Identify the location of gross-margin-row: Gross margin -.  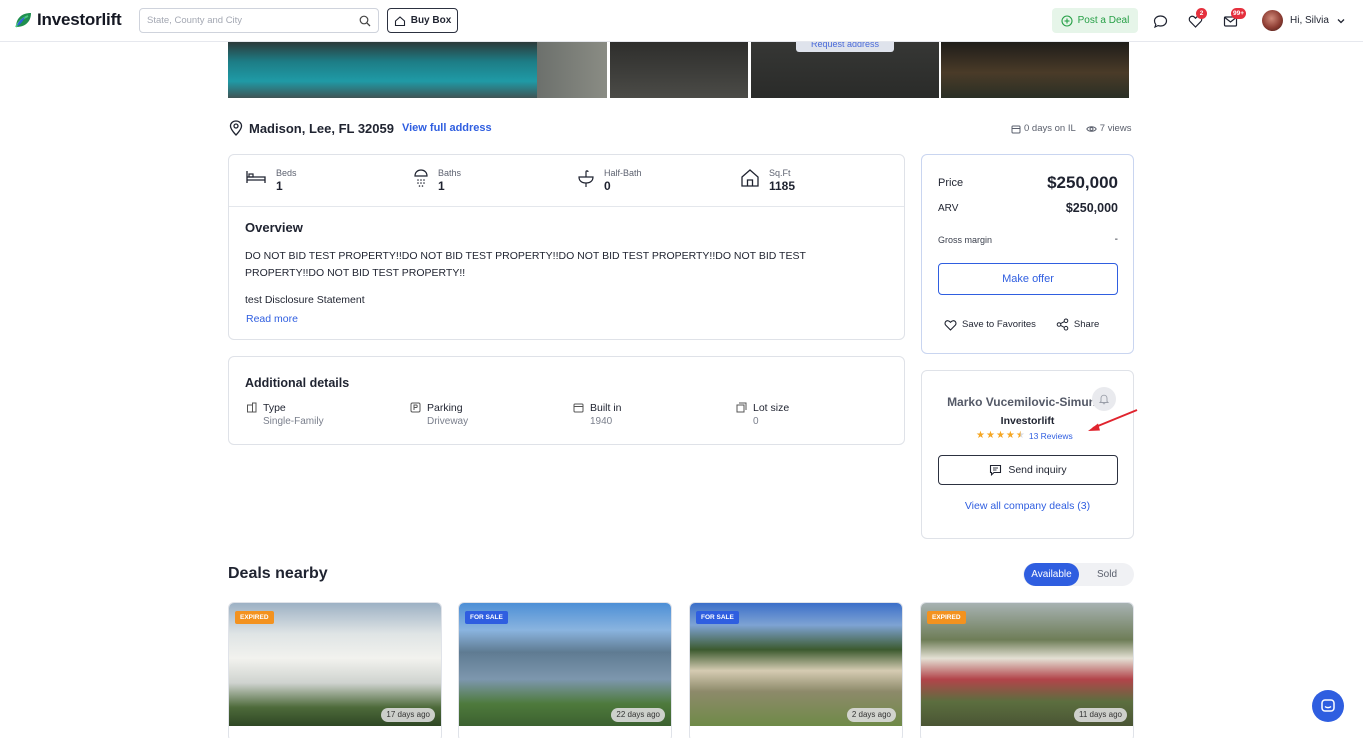
(1028, 239).